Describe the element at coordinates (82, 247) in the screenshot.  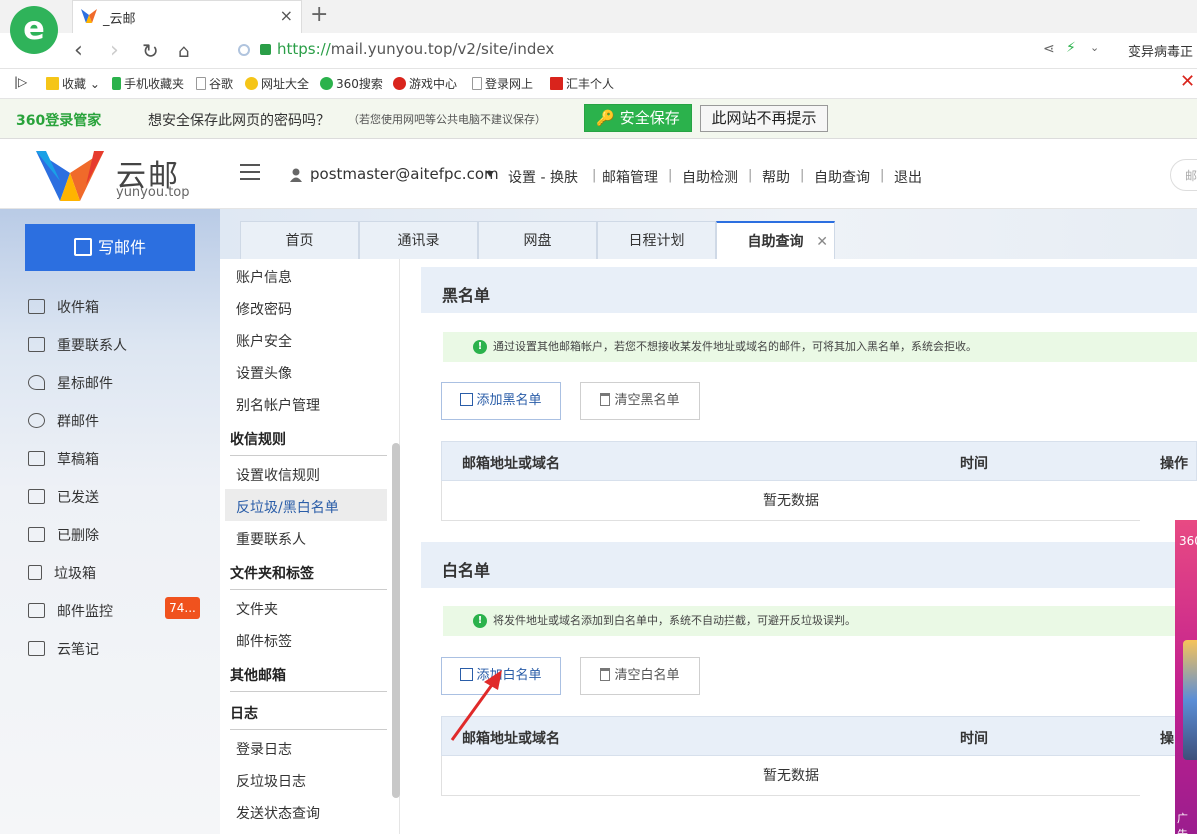
I see `compose-icon` at that location.